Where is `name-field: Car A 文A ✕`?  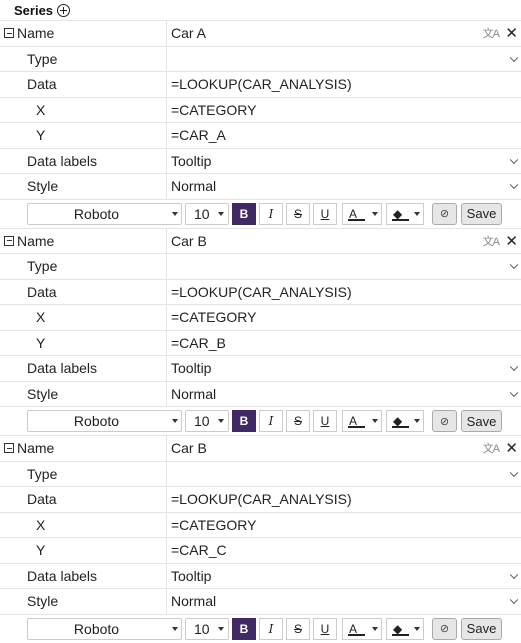 name-field: Car A 文A ✕ is located at coordinates (343, 33).